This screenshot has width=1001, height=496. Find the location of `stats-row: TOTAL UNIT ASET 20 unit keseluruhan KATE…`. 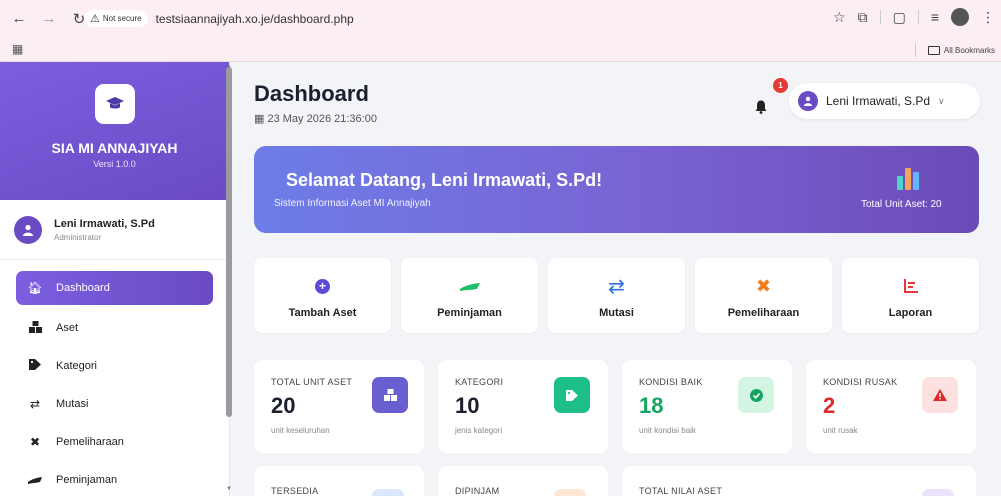

stats-row: TOTAL UNIT ASET 20 unit keseluruhan KATE… is located at coordinates (615, 406).